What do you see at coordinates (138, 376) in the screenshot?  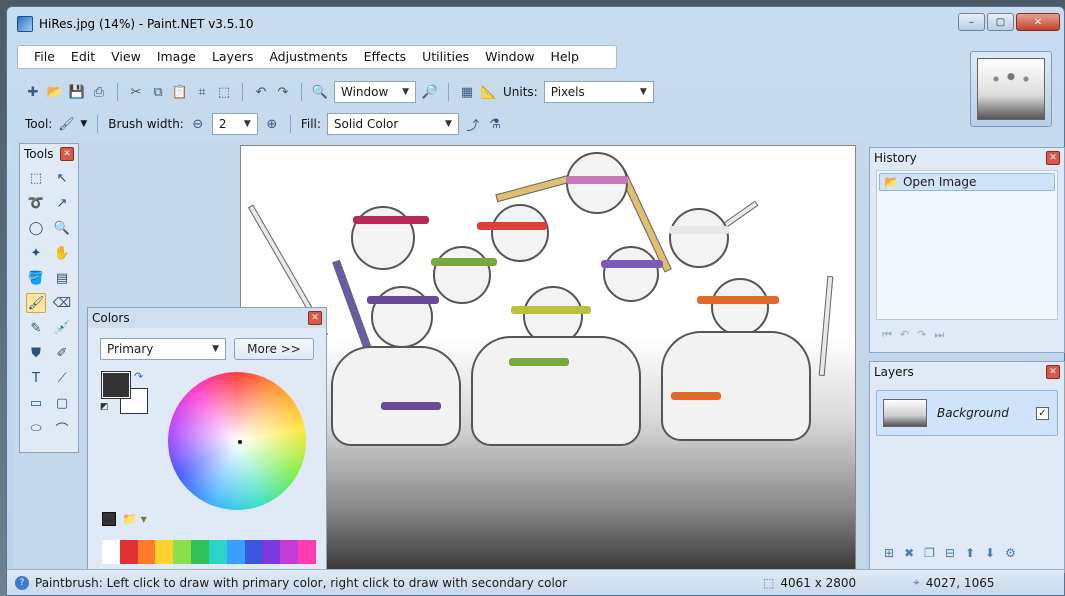 I see `swap-colors-icon: ↷` at bounding box center [138, 376].